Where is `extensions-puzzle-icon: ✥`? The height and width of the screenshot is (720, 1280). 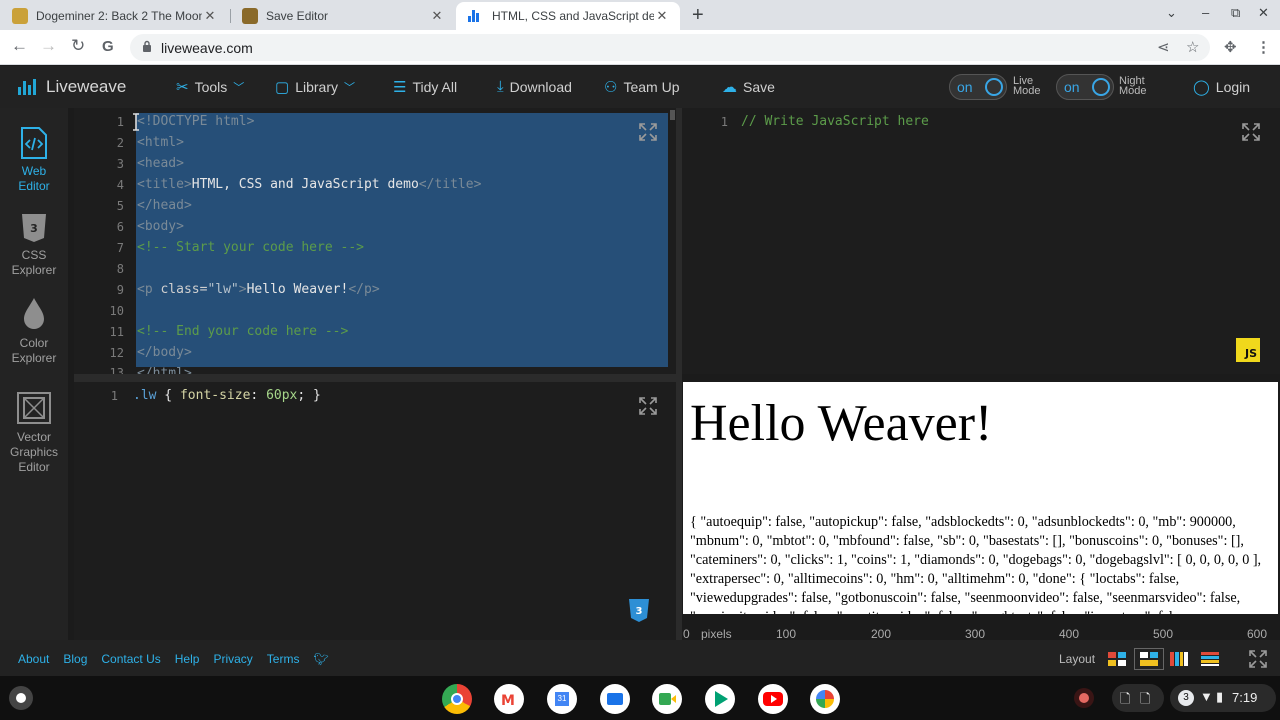
extensions-puzzle-icon: ✥ is located at coordinates (1230, 47).